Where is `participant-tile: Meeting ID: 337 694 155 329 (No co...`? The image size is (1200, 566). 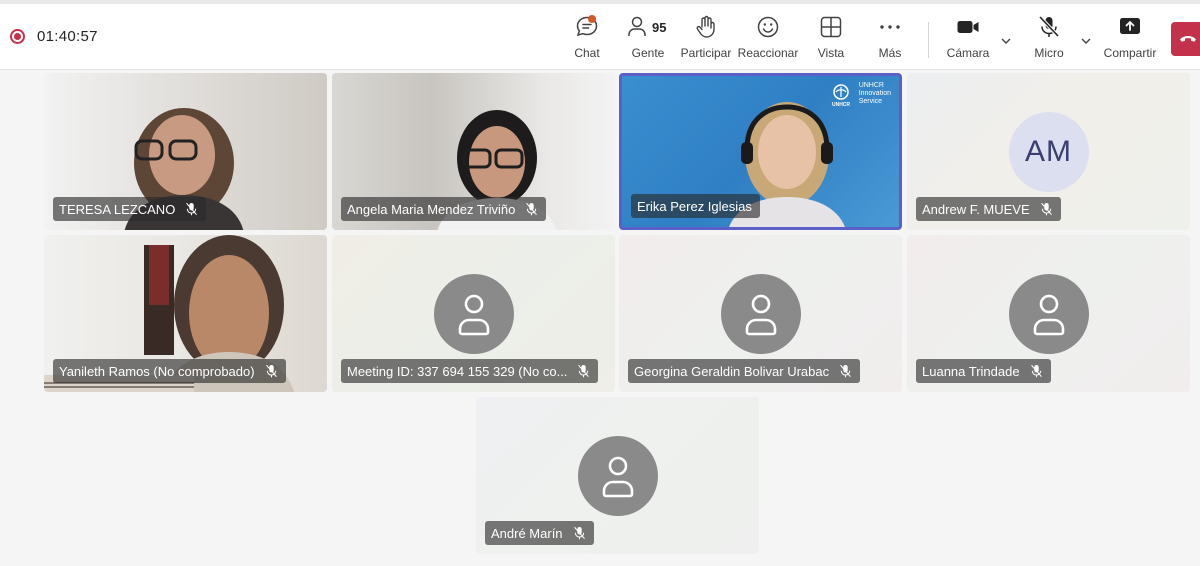
participant-tile: Meeting ID: 337 694 155 329 (No co... is located at coordinates (473, 313).